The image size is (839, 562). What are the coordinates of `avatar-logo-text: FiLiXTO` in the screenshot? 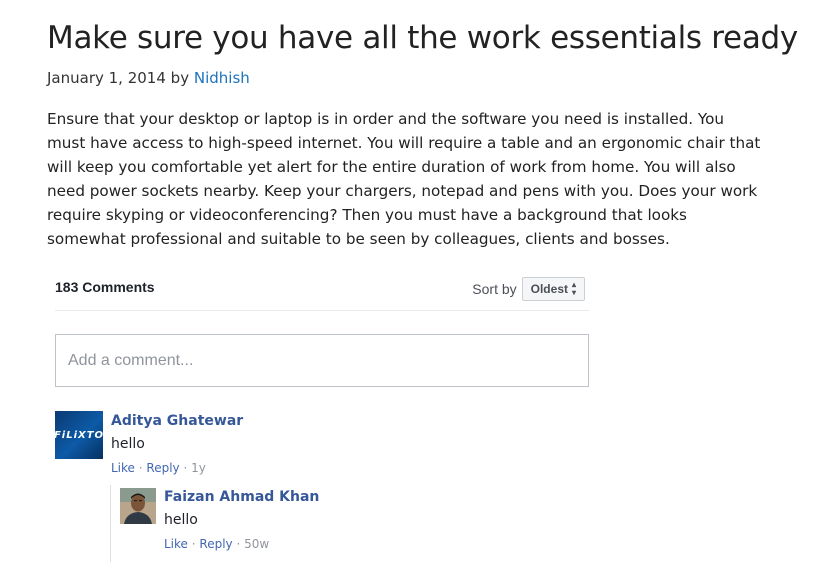 It's located at (79, 435).